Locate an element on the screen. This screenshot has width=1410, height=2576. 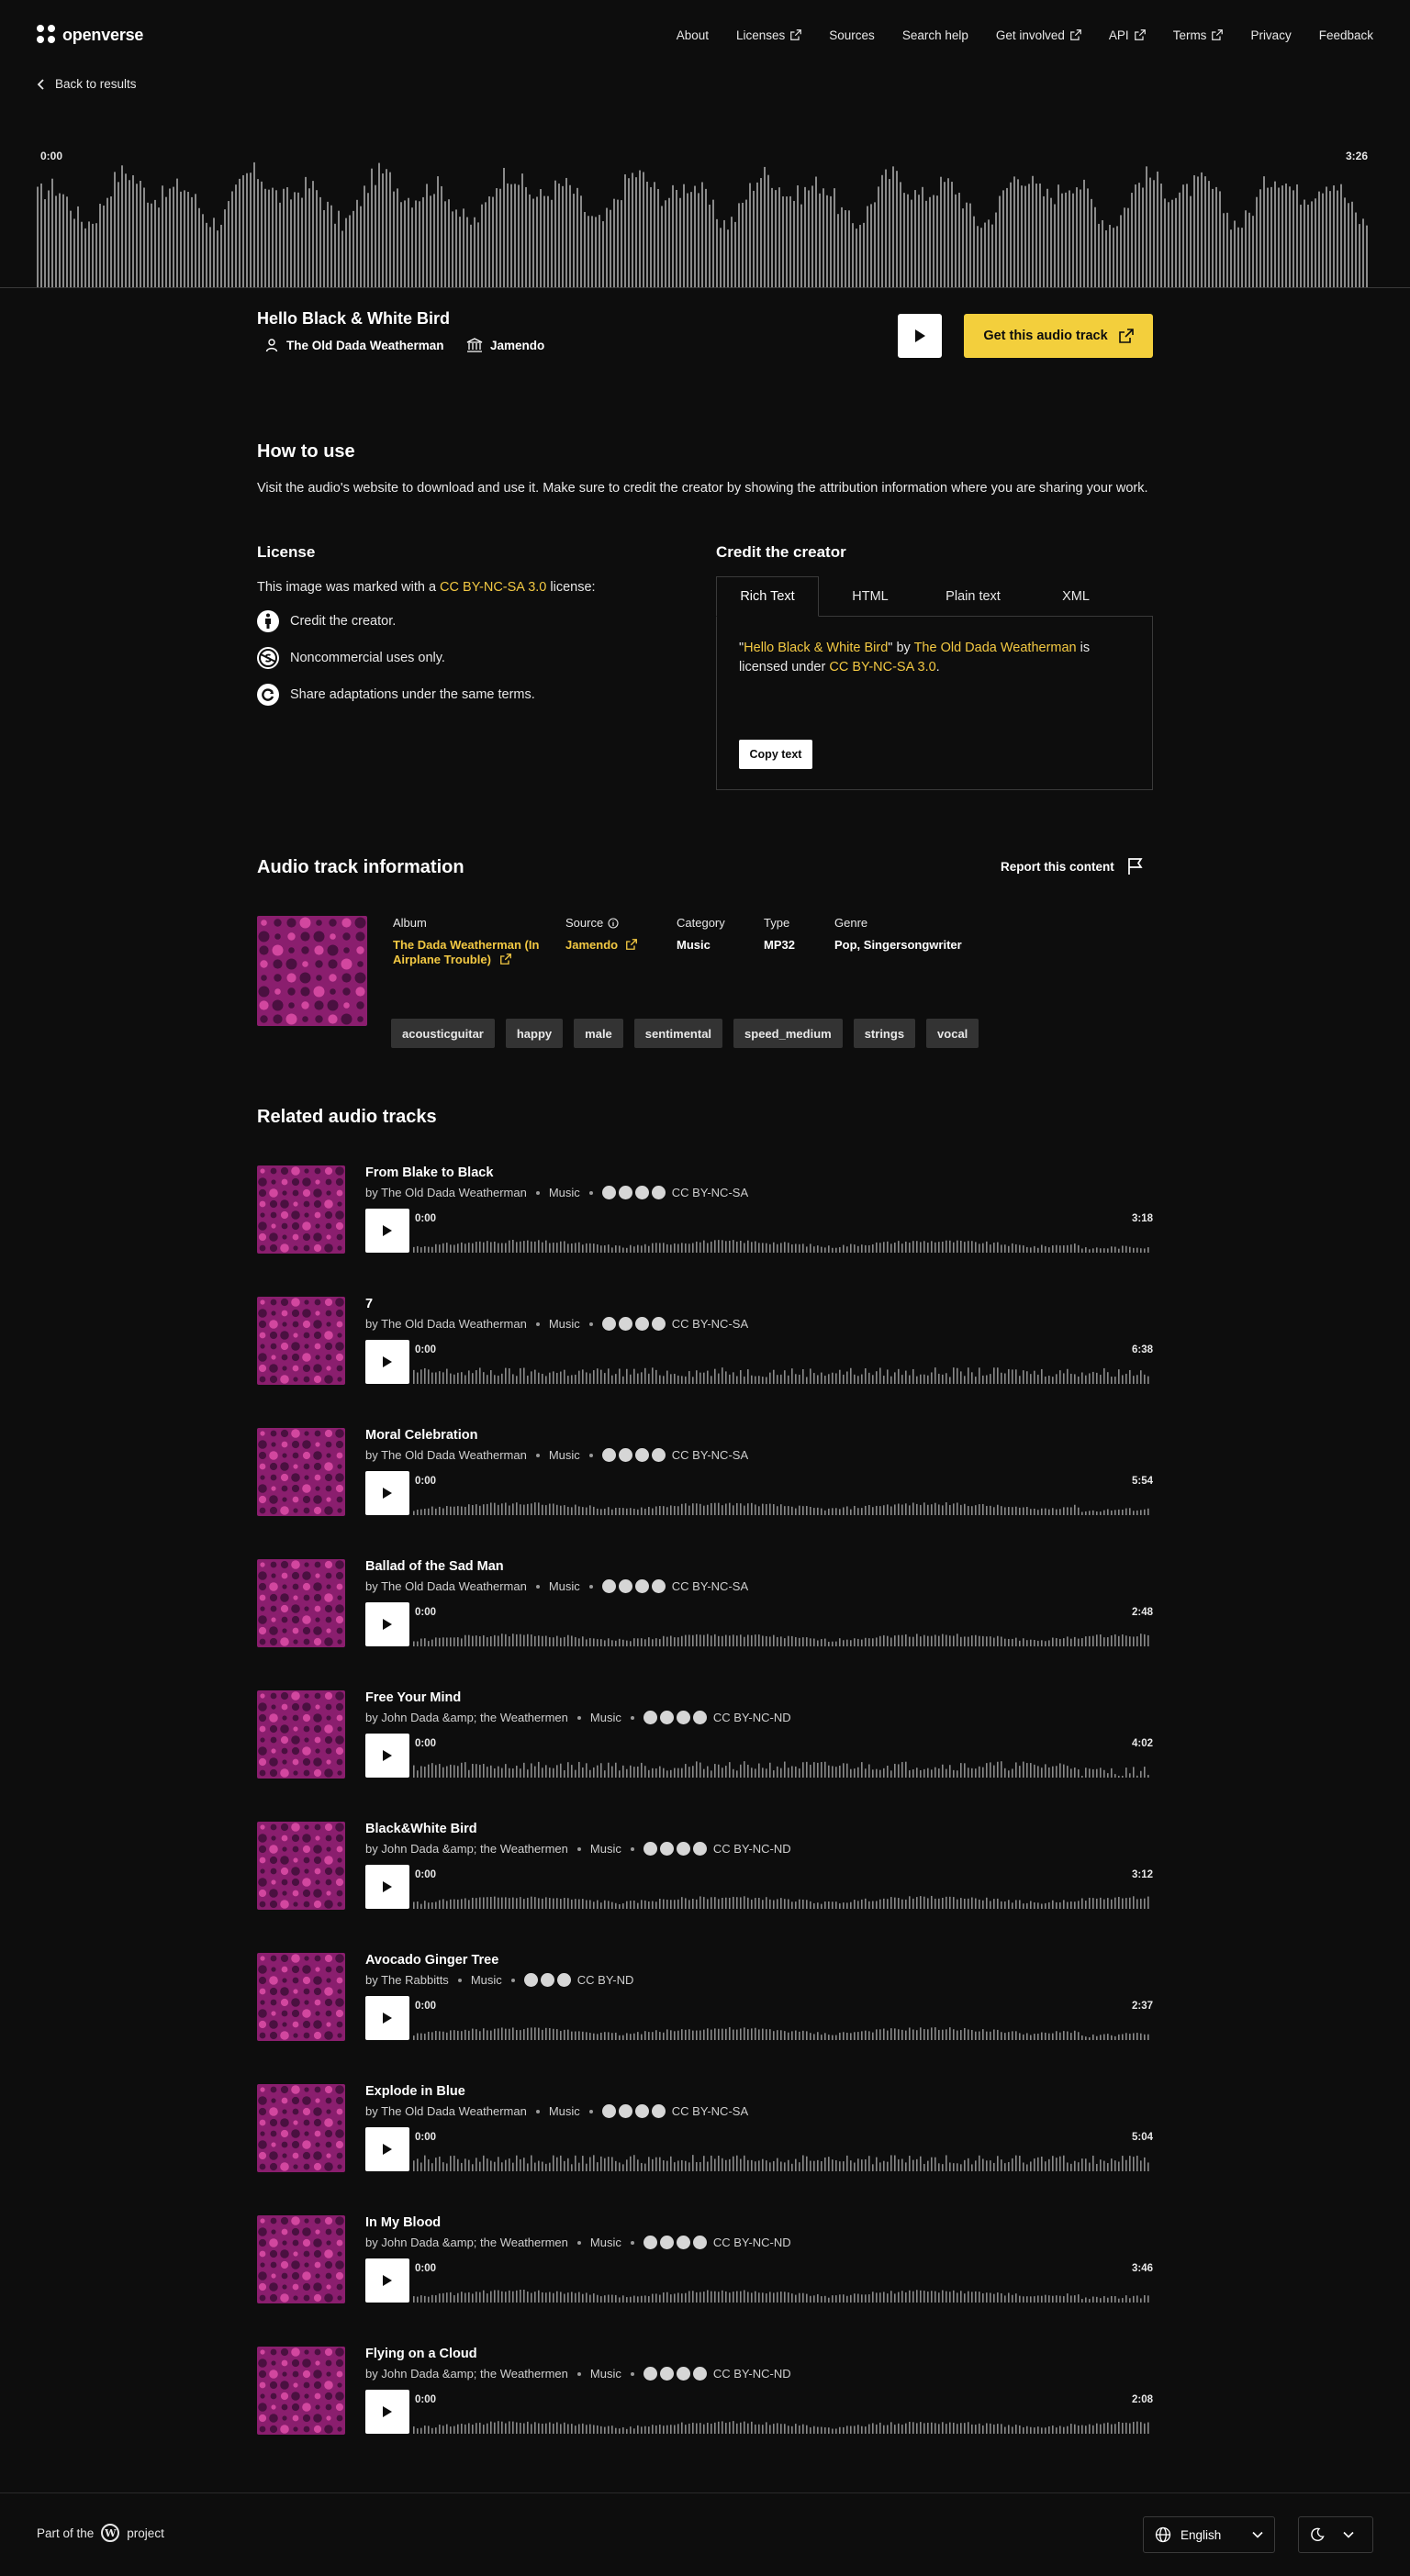
source-value-link: Jamendo is located at coordinates (601, 945).